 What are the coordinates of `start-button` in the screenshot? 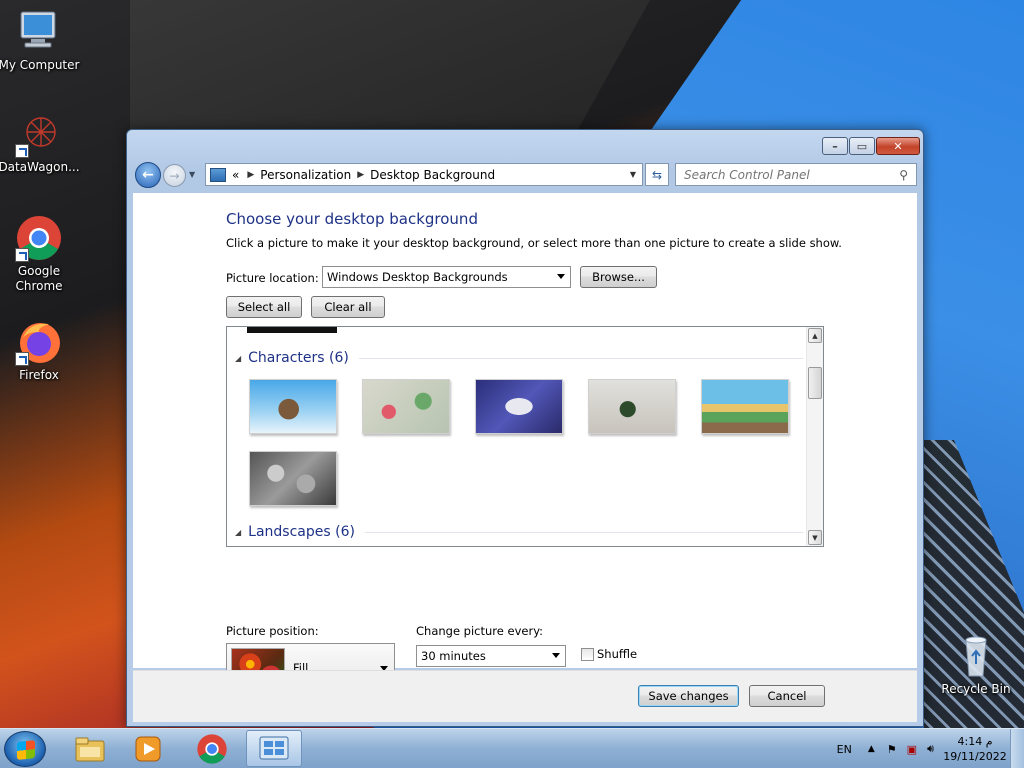 It's located at (25, 749).